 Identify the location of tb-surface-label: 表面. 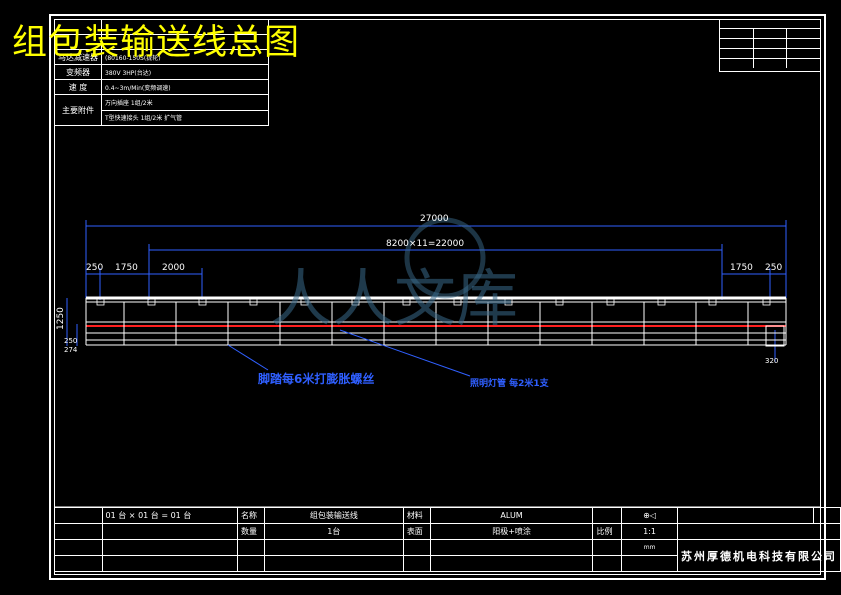
(416, 531).